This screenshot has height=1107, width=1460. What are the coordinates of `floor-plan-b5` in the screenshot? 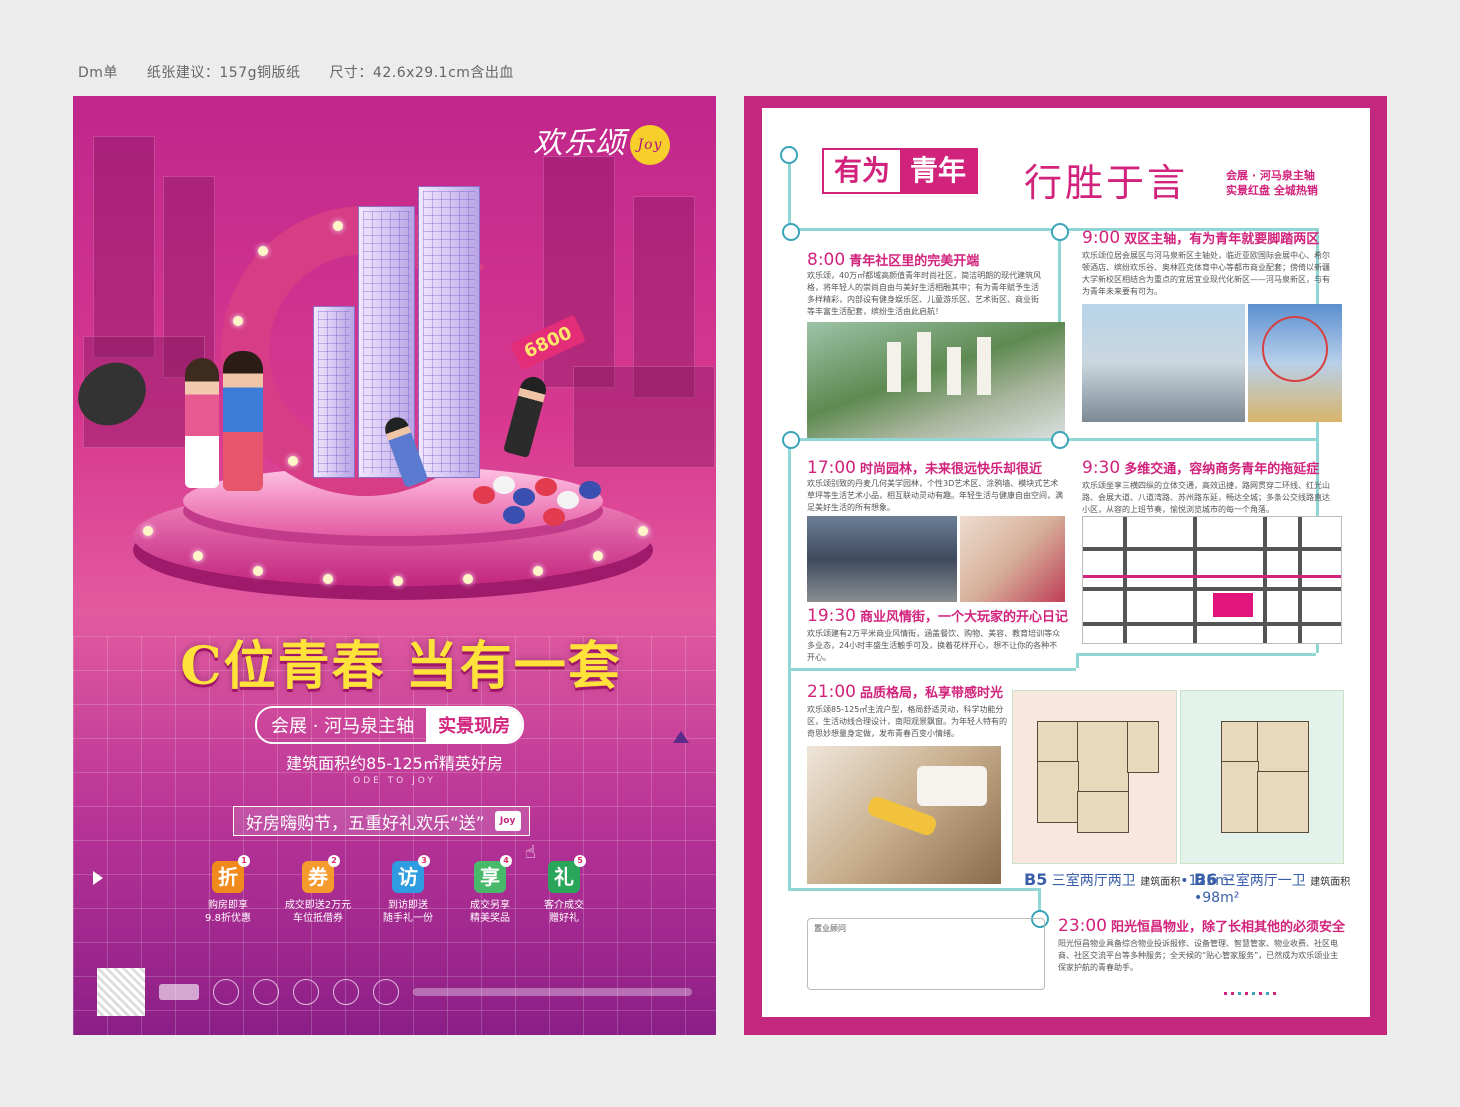 It's located at (1094, 777).